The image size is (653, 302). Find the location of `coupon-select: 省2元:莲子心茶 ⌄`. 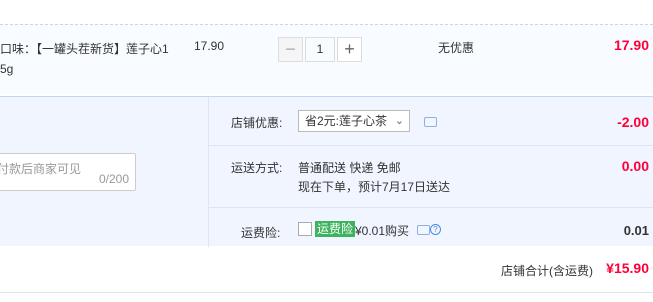

coupon-select: 省2元:莲子心茶 ⌄ is located at coordinates (354, 121).